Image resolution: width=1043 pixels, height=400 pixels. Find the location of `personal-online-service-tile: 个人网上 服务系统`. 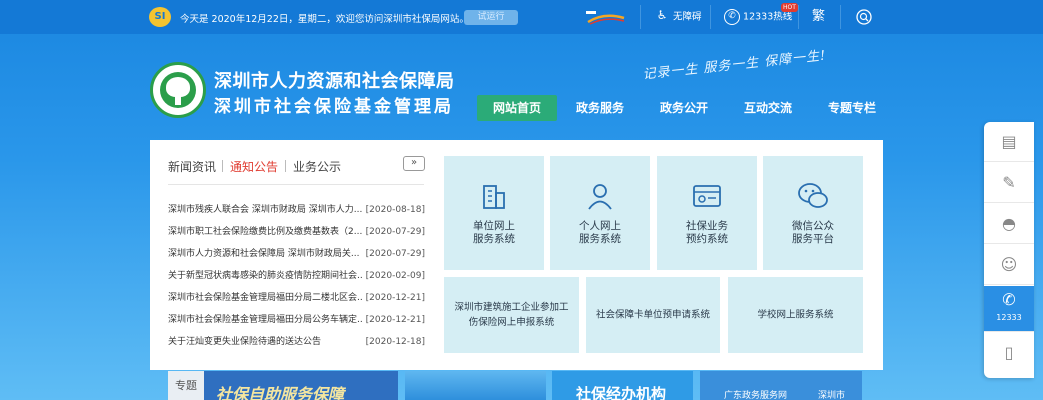

personal-online-service-tile: 个人网上 服务系统 is located at coordinates (600, 213).